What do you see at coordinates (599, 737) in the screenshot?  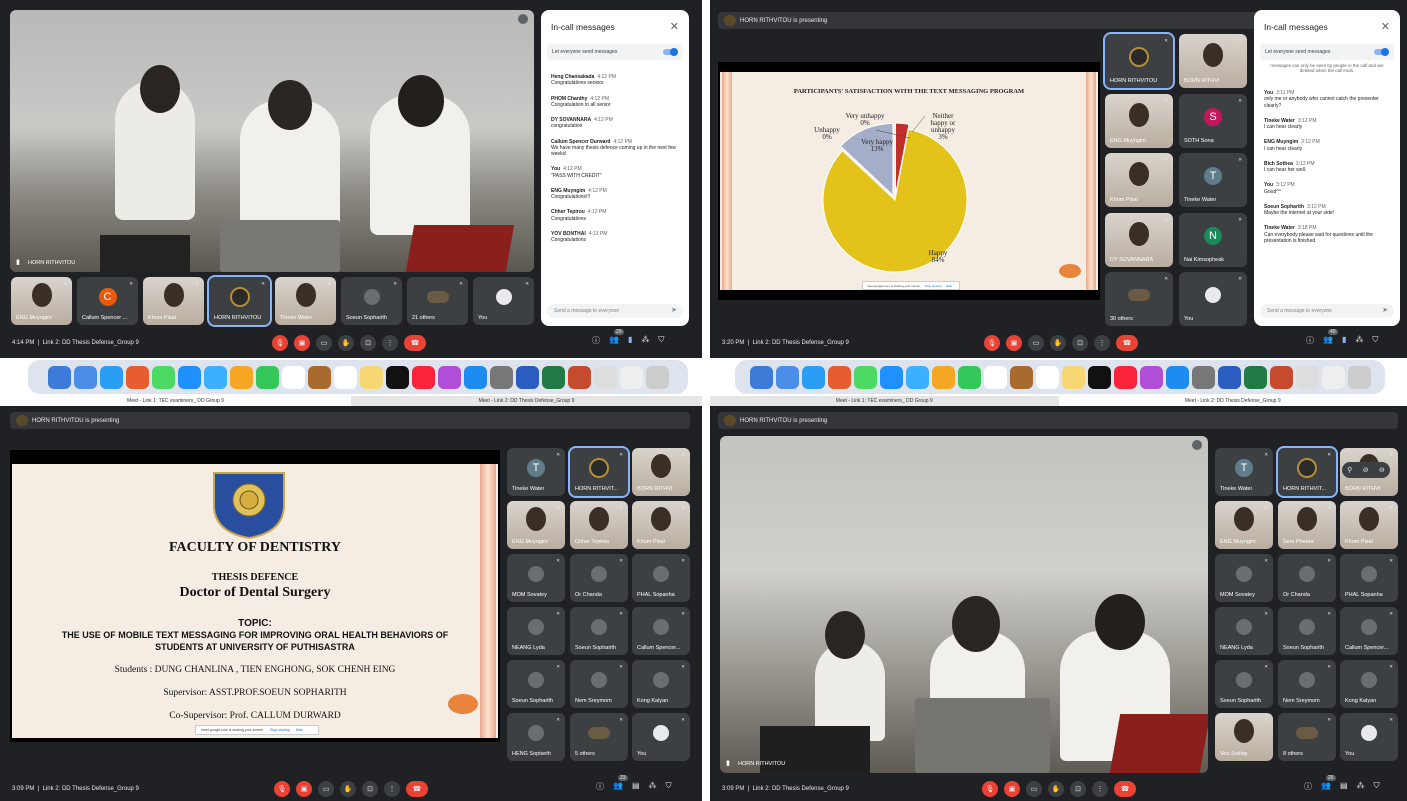 I see `participant-tile: ✕ 5 others` at bounding box center [599, 737].